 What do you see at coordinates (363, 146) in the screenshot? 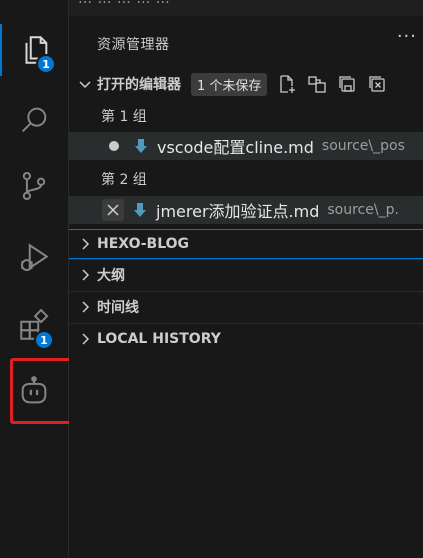
I see `open-editor-path: source\_pos` at bounding box center [363, 146].